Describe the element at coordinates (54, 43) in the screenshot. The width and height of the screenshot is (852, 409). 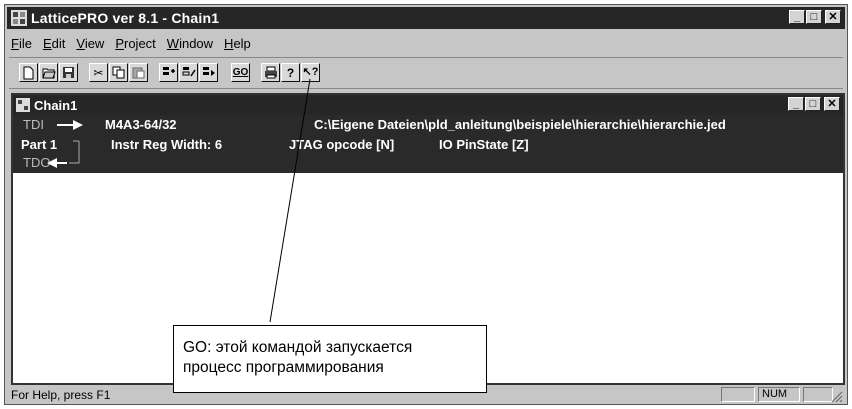
I see `menu-edit: Edit` at that location.